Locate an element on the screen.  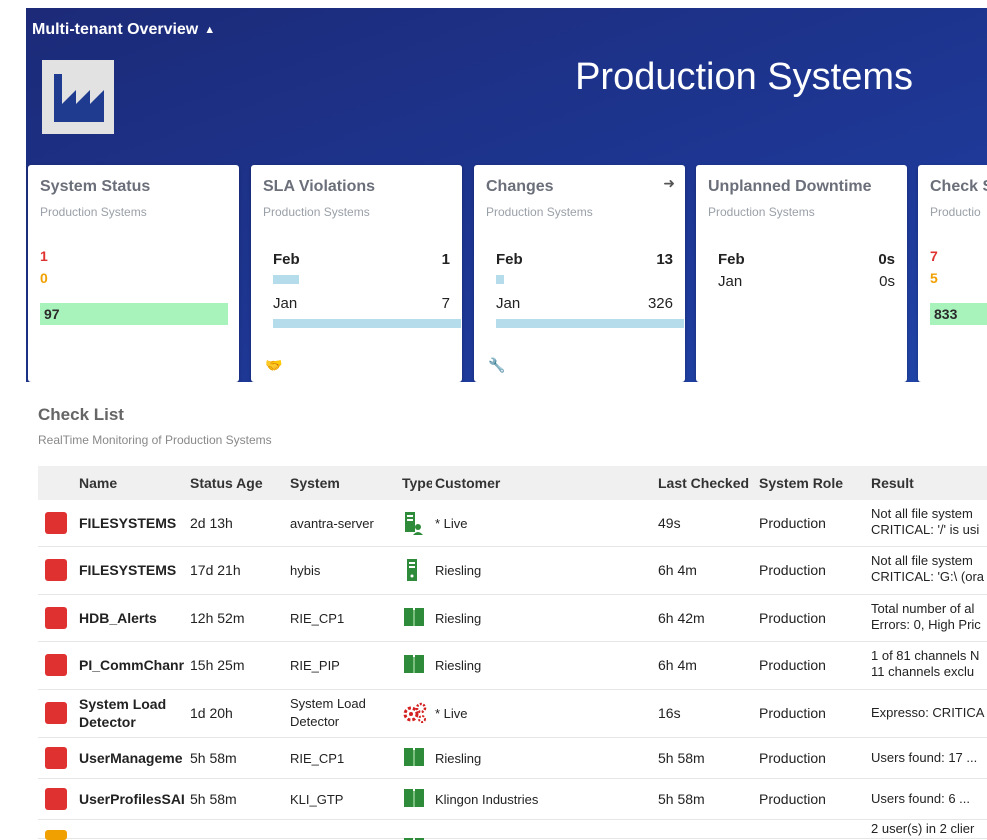
system: System Load Detector is located at coordinates (342, 713).